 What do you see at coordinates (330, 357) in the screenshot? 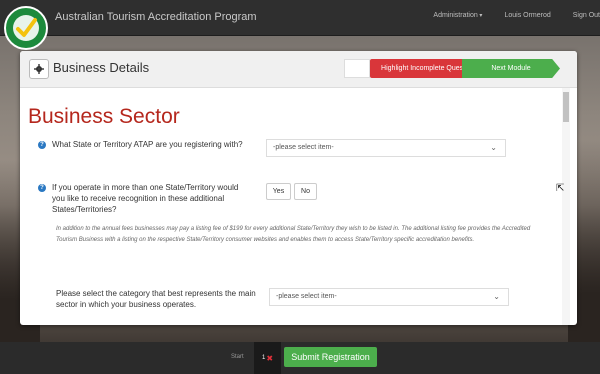
I see `submit-registration-button: Submit Registration` at bounding box center [330, 357].